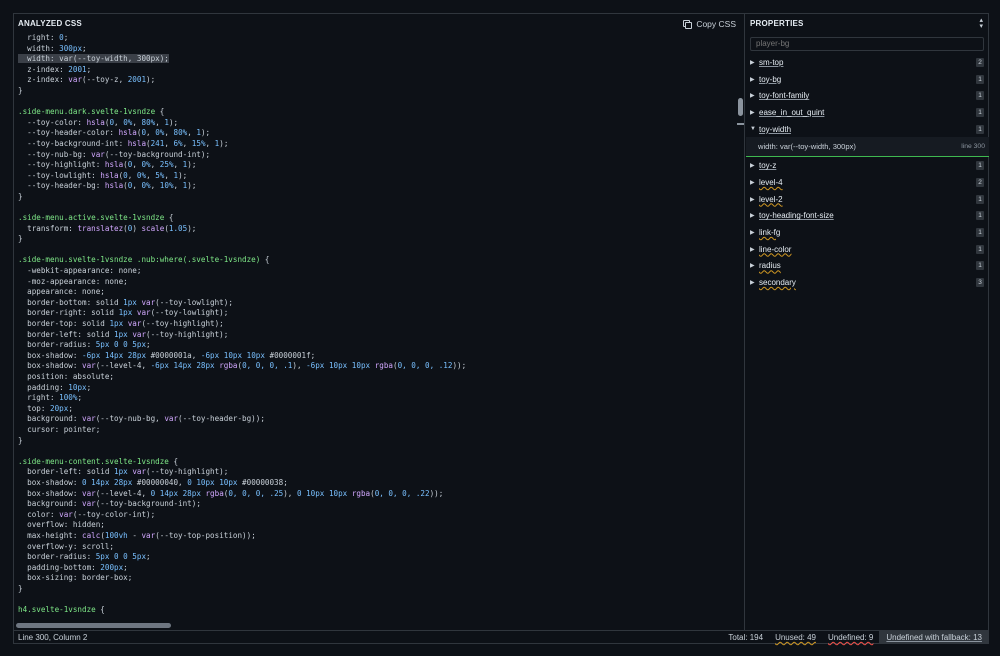 This screenshot has height=656, width=1000. Describe the element at coordinates (377, 49) in the screenshot. I see `code-line: width: 300px;` at that location.